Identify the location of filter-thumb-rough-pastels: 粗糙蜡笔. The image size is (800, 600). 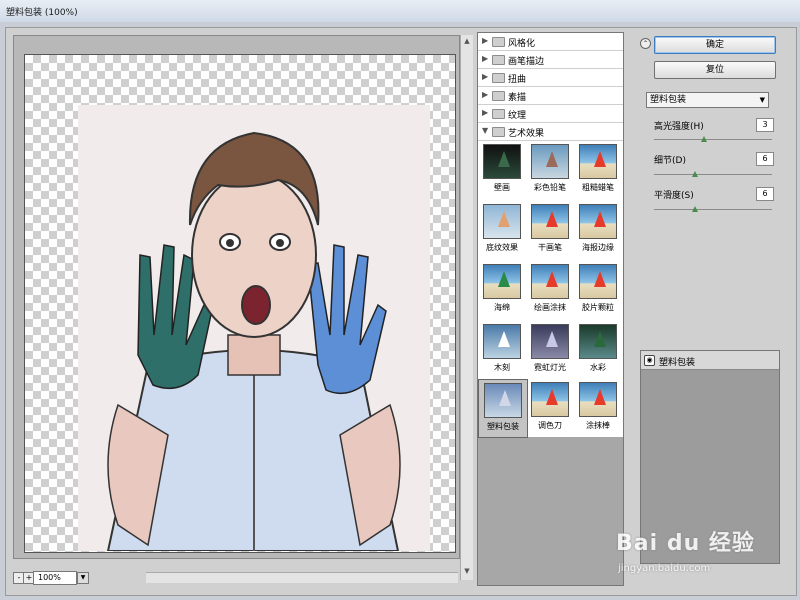
(598, 169).